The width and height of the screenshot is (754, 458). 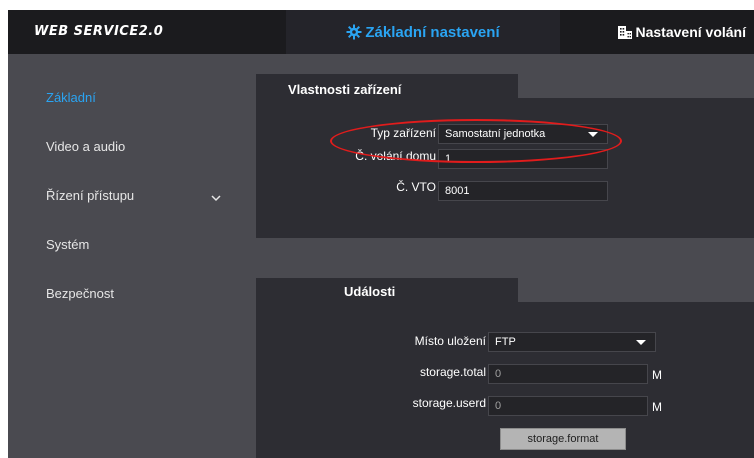 I want to click on tab-call-settings: Nastavení volání, so click(x=657, y=32).